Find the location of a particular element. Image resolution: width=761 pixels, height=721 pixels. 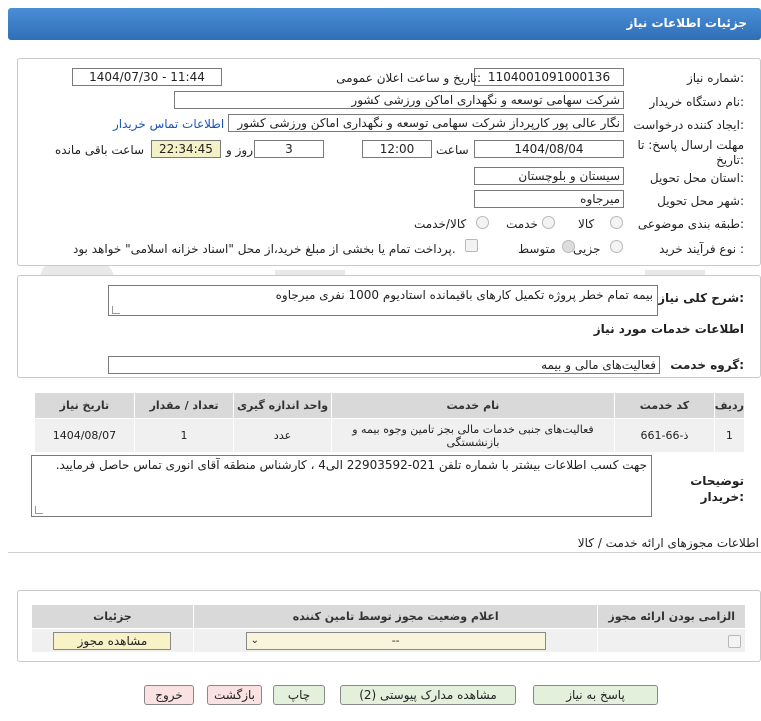

remaining-time-field: 22:34:45 is located at coordinates (186, 149).